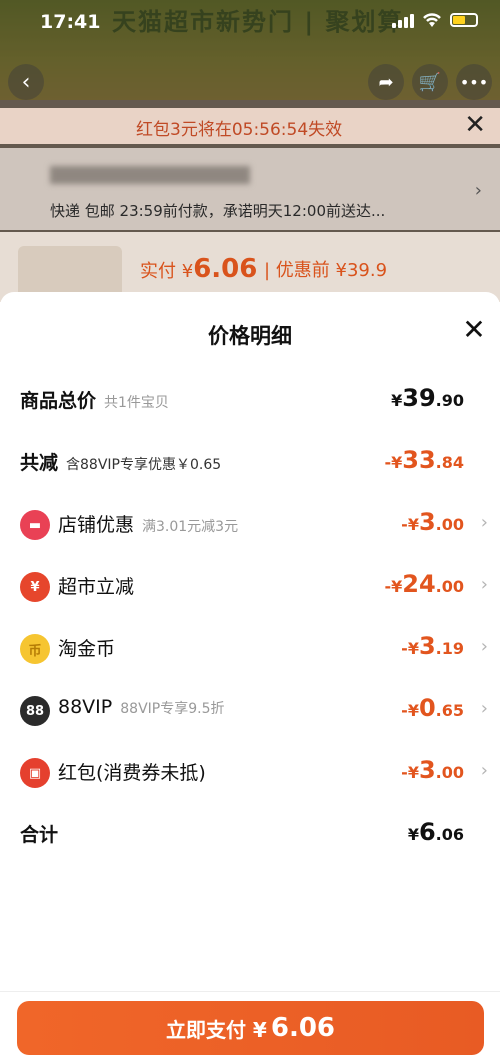 The height and width of the screenshot is (1063, 500). What do you see at coordinates (35, 525) in the screenshot?
I see `shop-icon: ▬` at bounding box center [35, 525].